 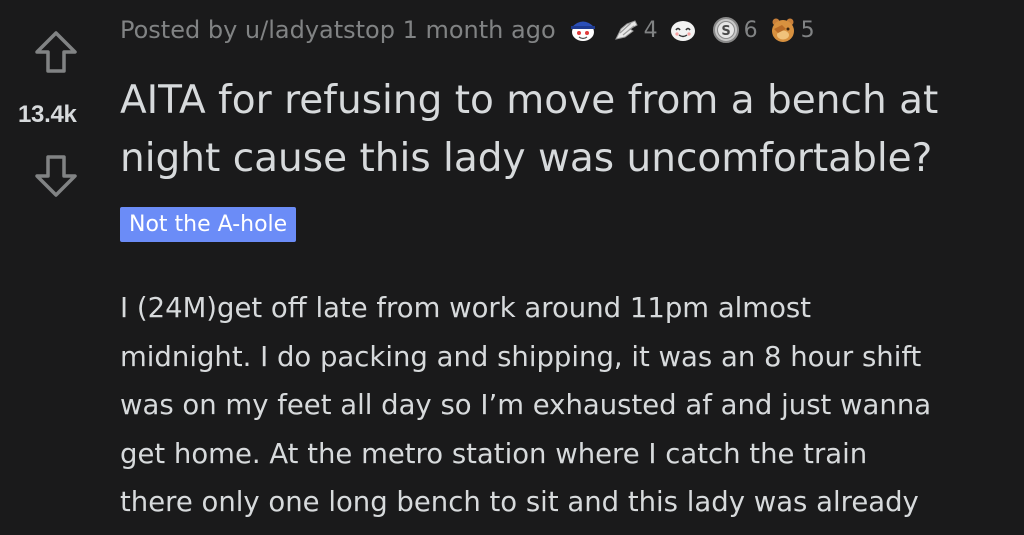 I want to click on svg-text: S, so click(x=725, y=31).